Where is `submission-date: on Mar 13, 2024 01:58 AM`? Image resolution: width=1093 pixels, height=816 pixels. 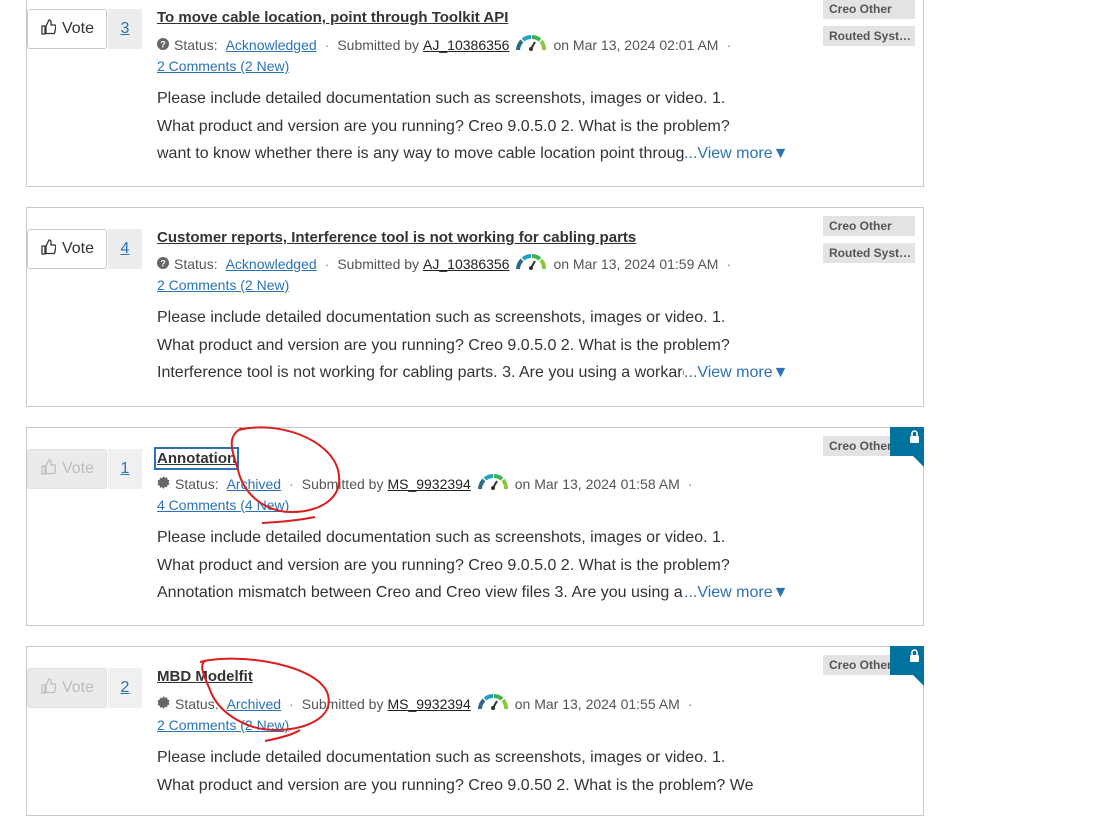 submission-date: on Mar 13, 2024 01:58 AM is located at coordinates (597, 483).